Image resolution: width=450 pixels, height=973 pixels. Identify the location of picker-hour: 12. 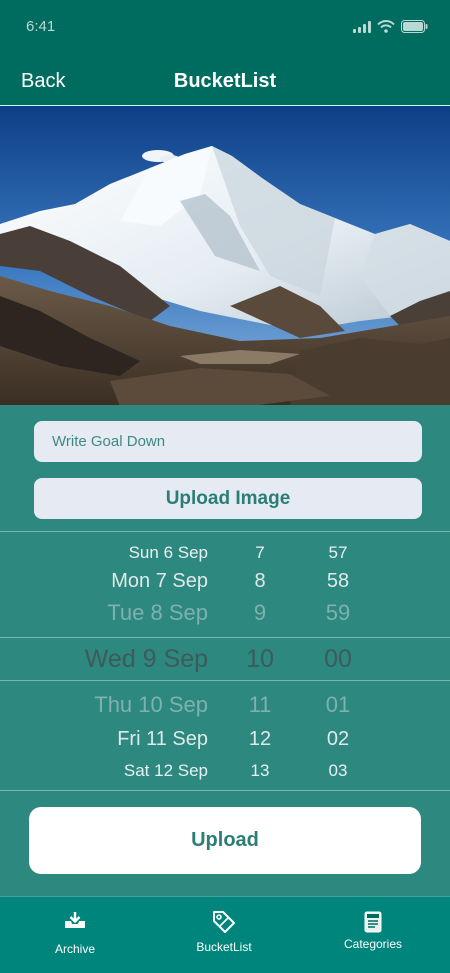
(260, 739).